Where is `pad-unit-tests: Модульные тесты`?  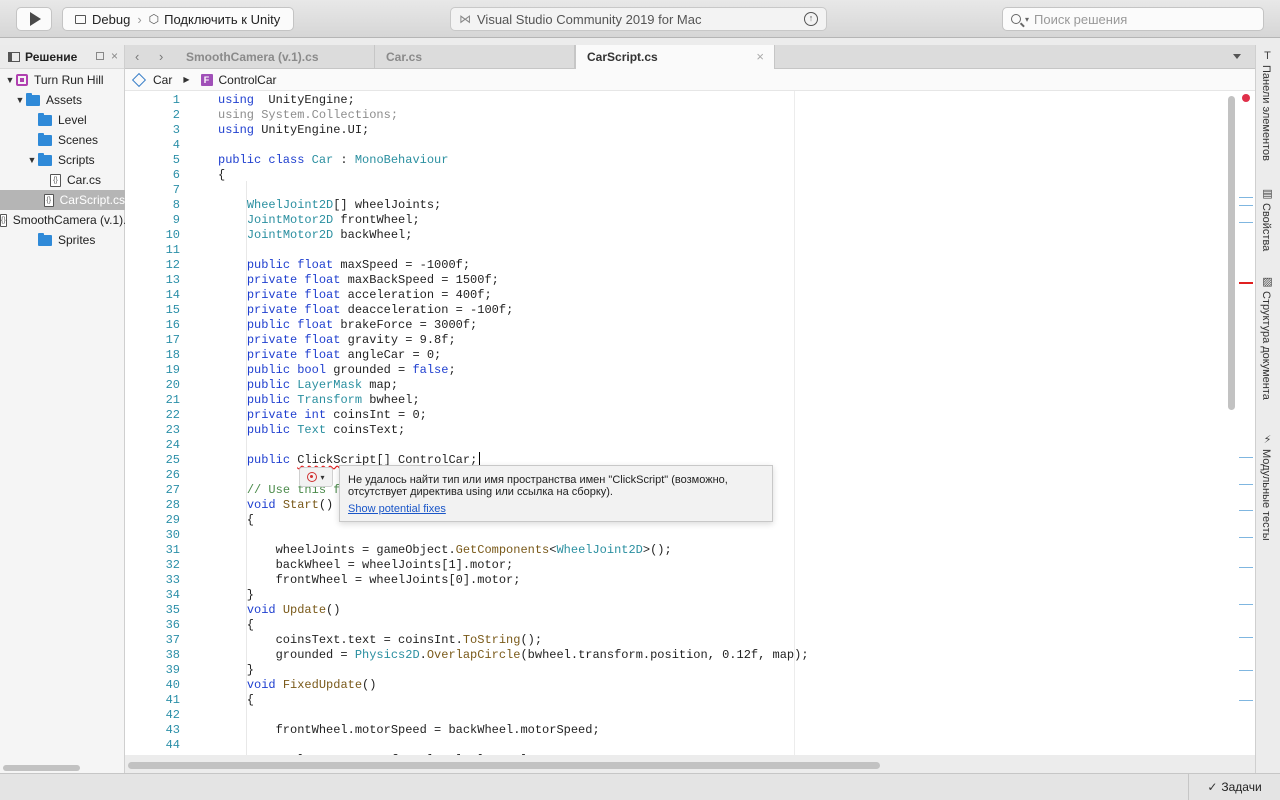
pad-unit-tests: Модульные тесты is located at coordinates (1266, 495).